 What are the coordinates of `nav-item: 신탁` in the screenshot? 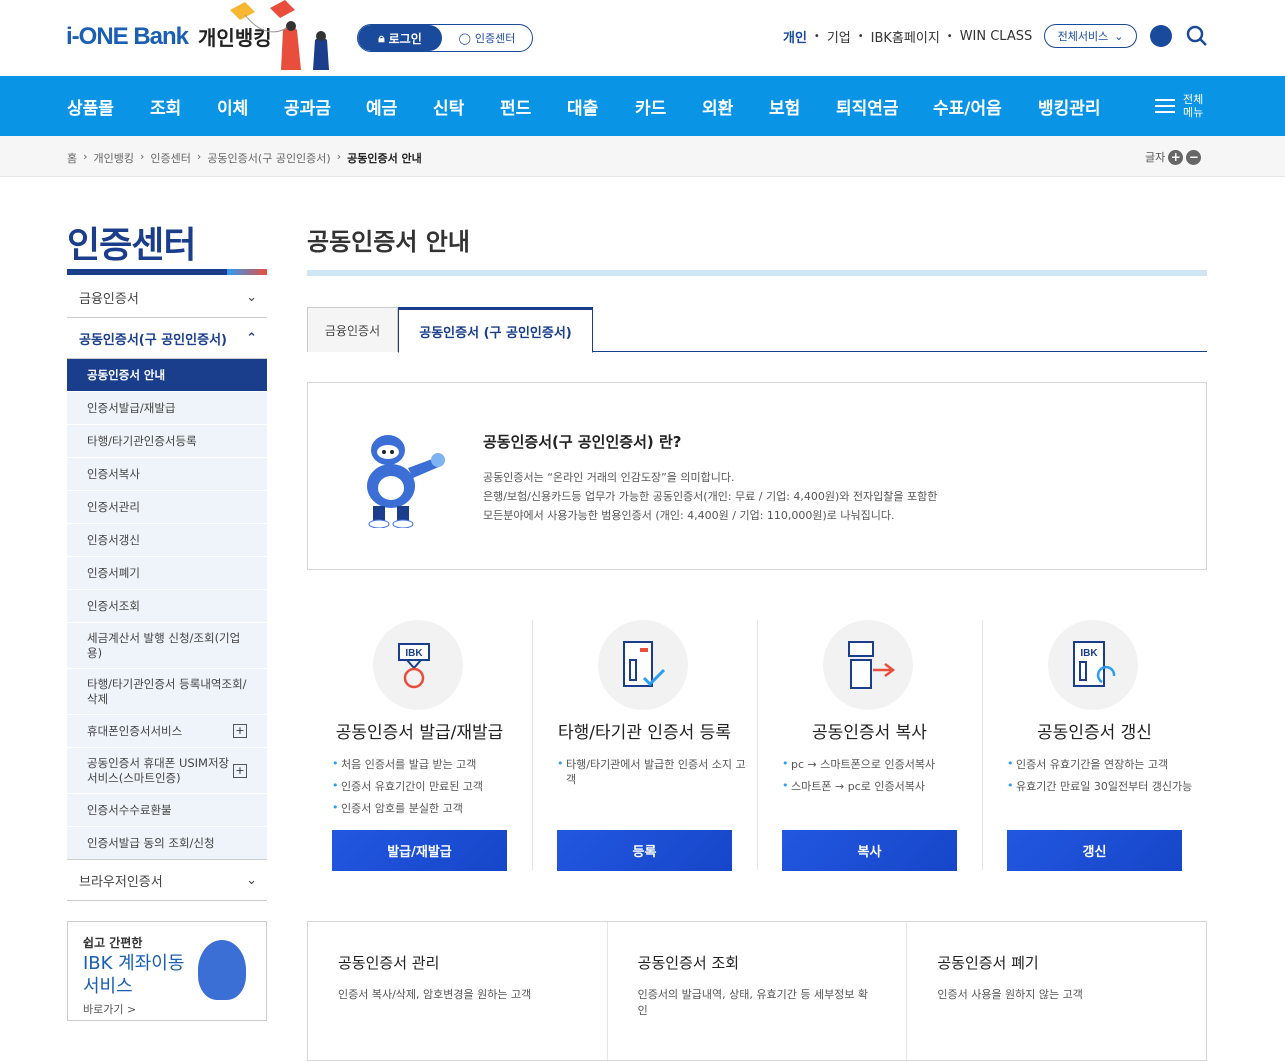 It's located at (448, 106).